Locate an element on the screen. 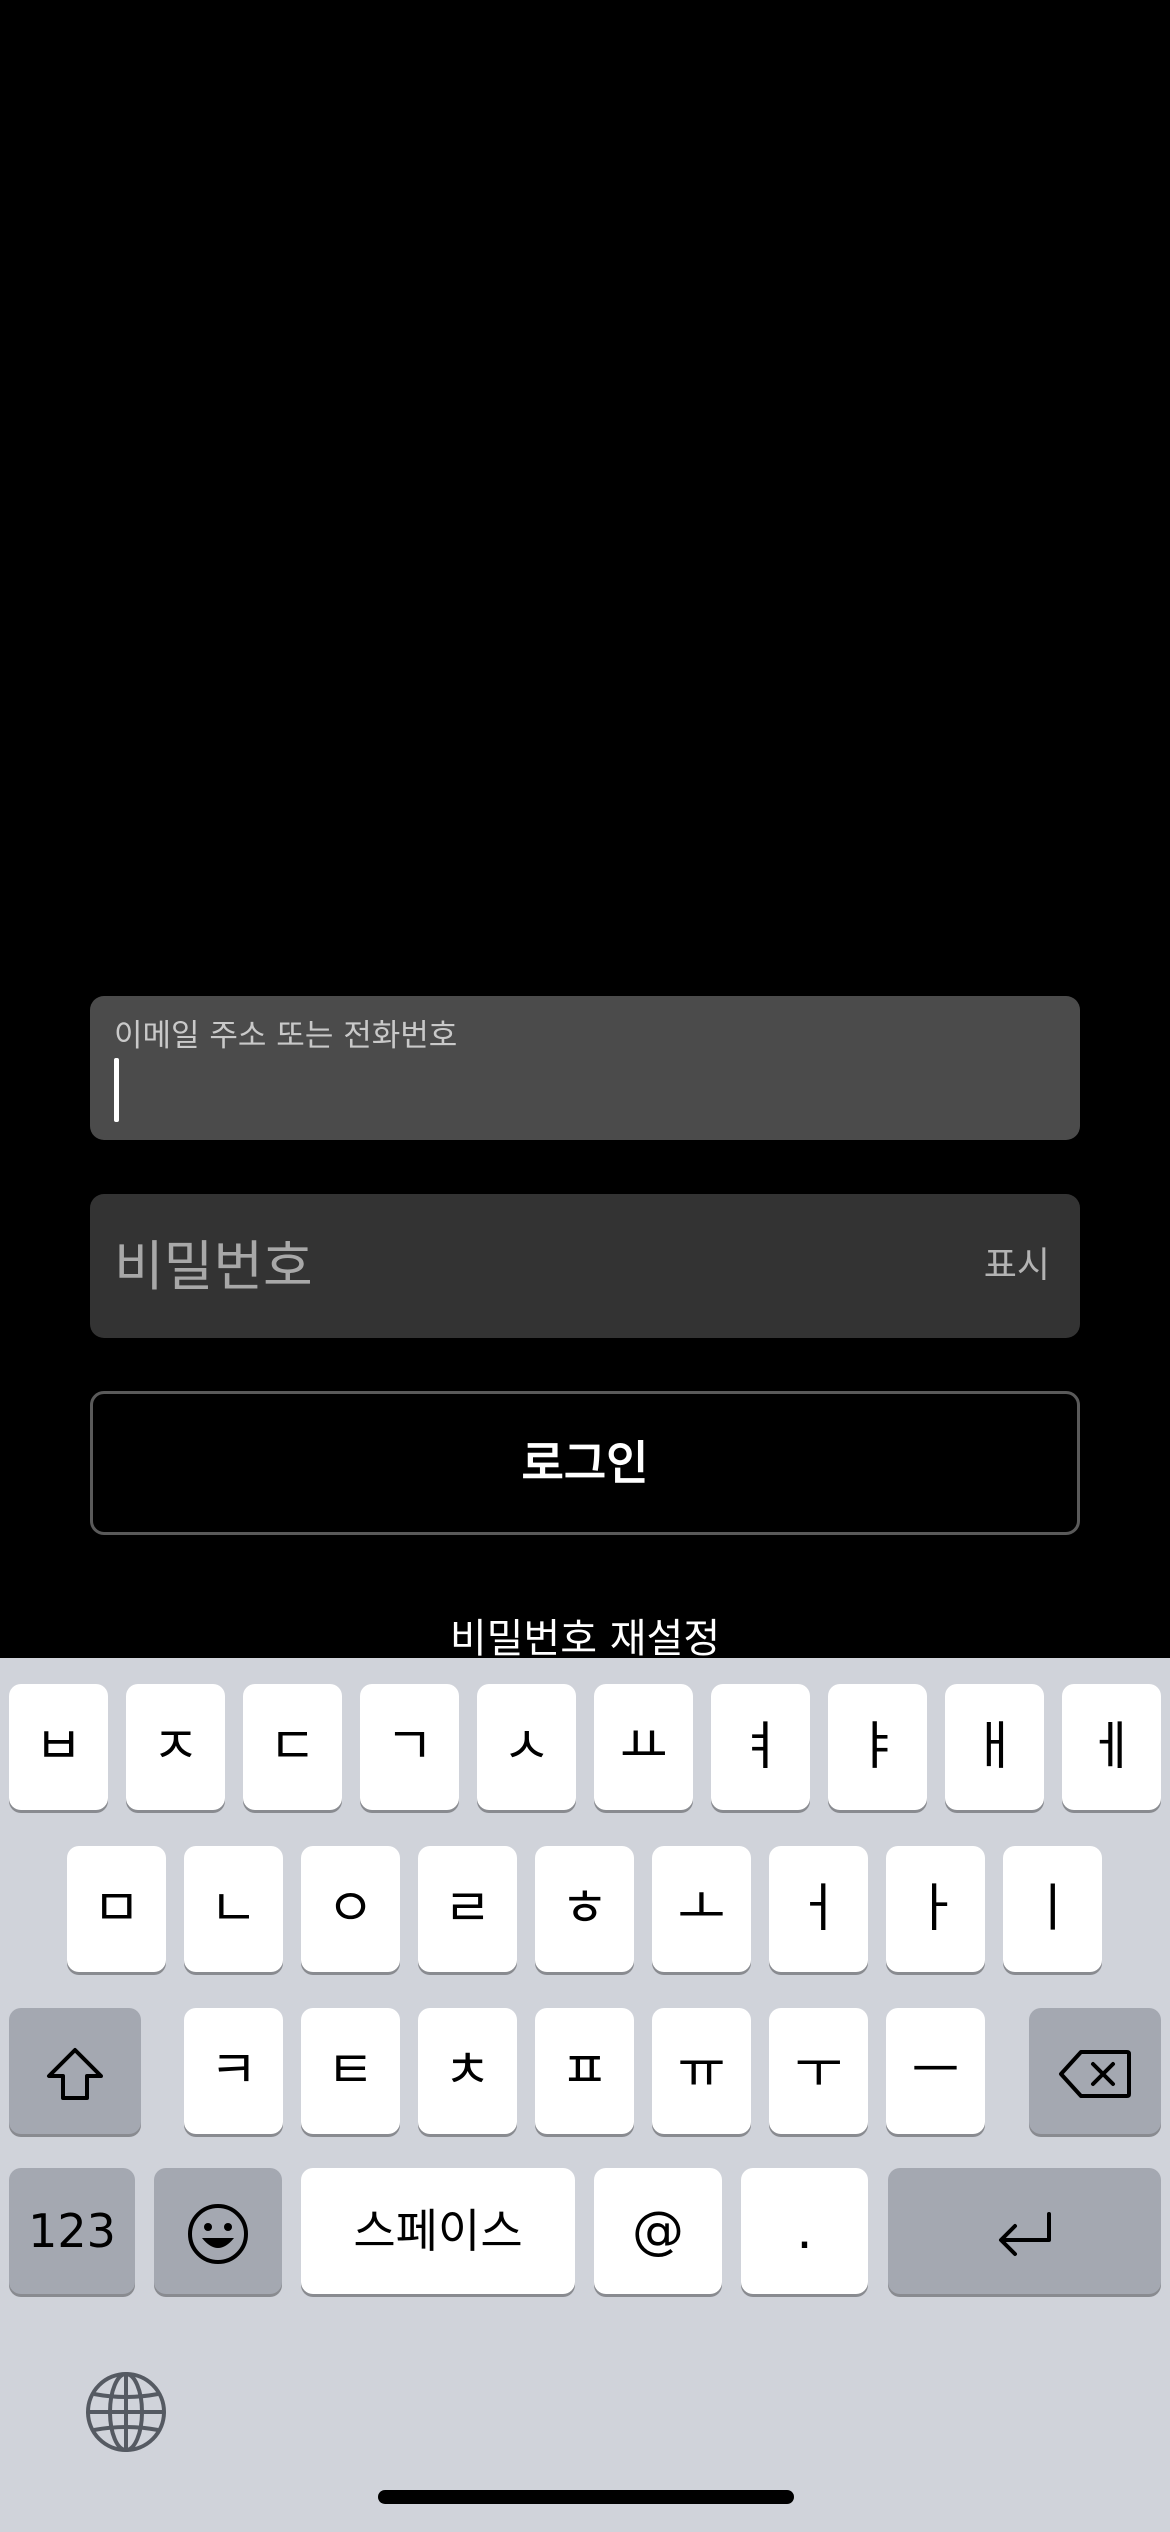  email-input is located at coordinates (584, 1089).